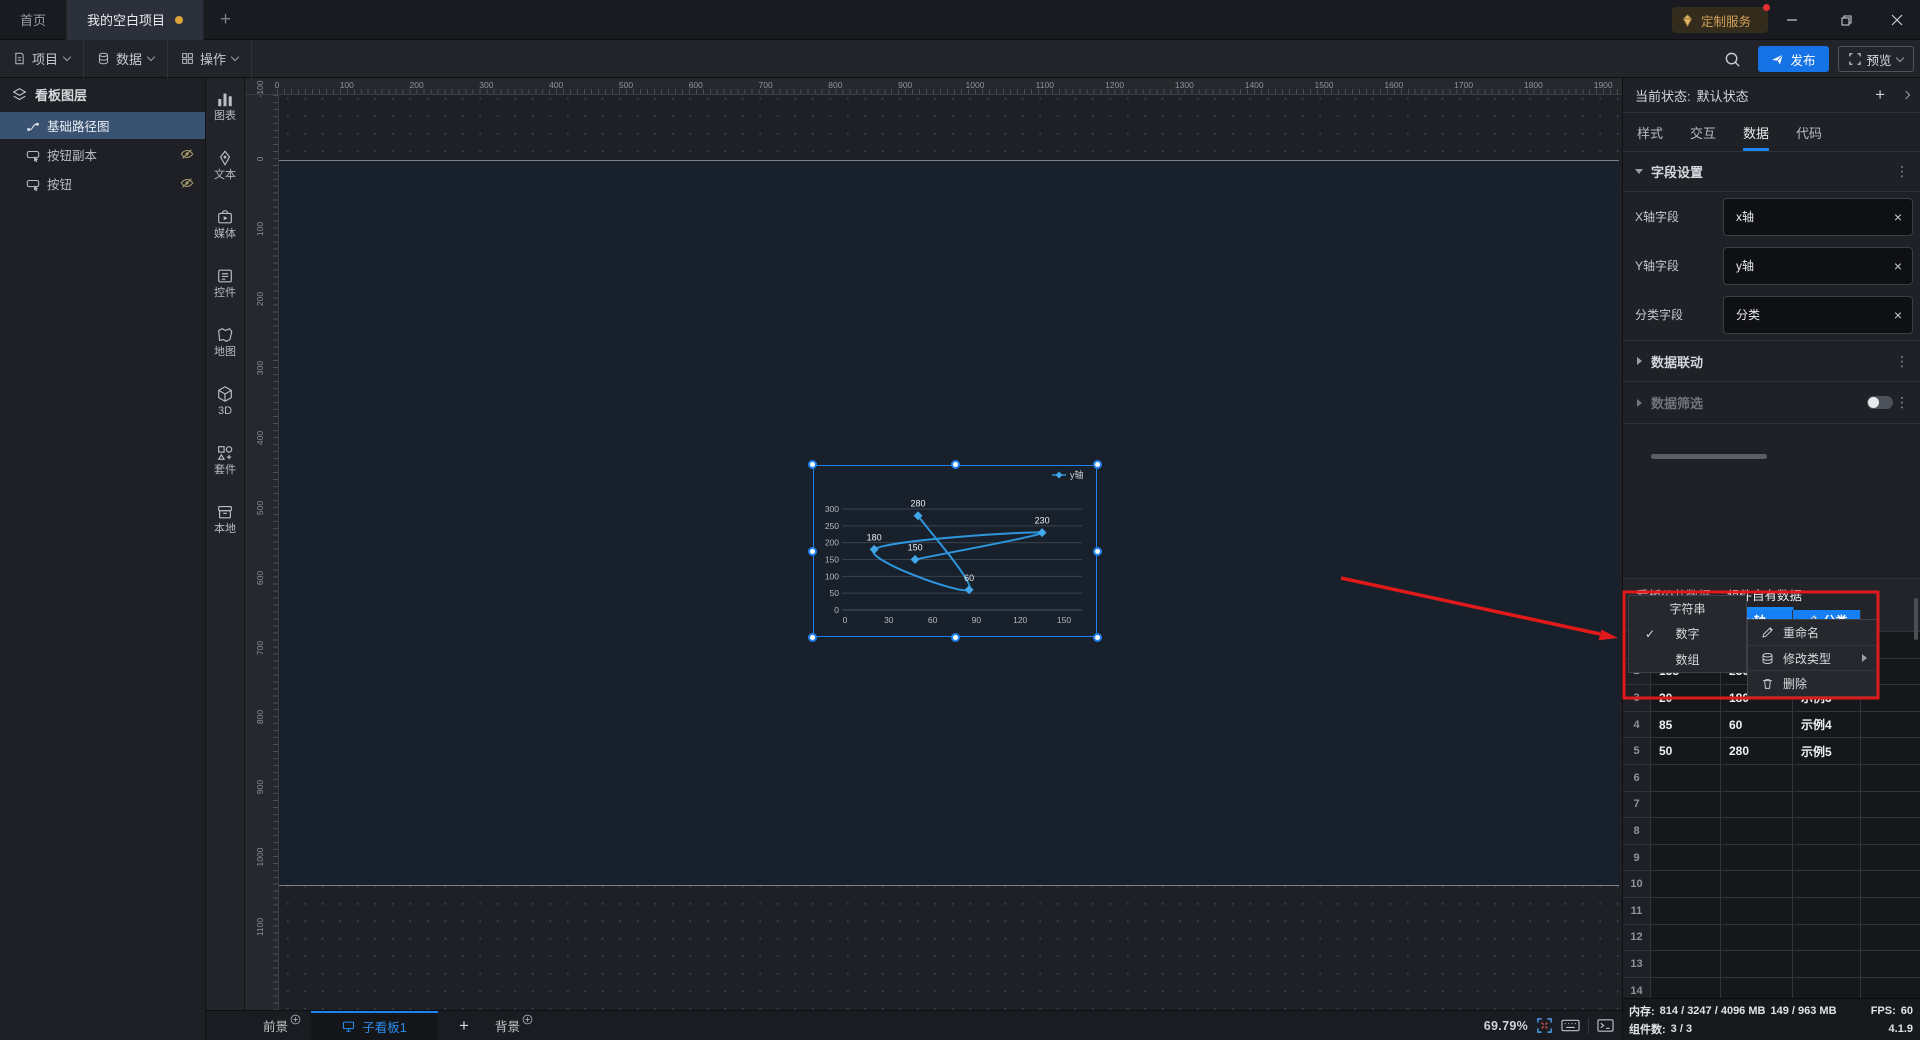 The height and width of the screenshot is (1040, 1920). I want to click on minimize-button, so click(1792, 20).